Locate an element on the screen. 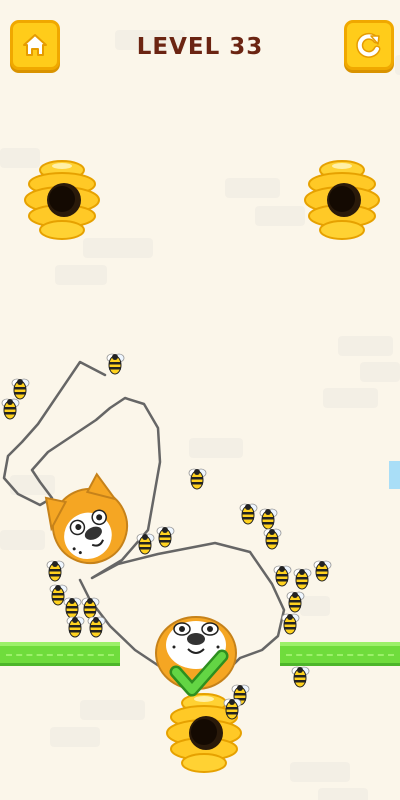 The width and height of the screenshot is (400, 800). top-right-hive is located at coordinates (342, 200).